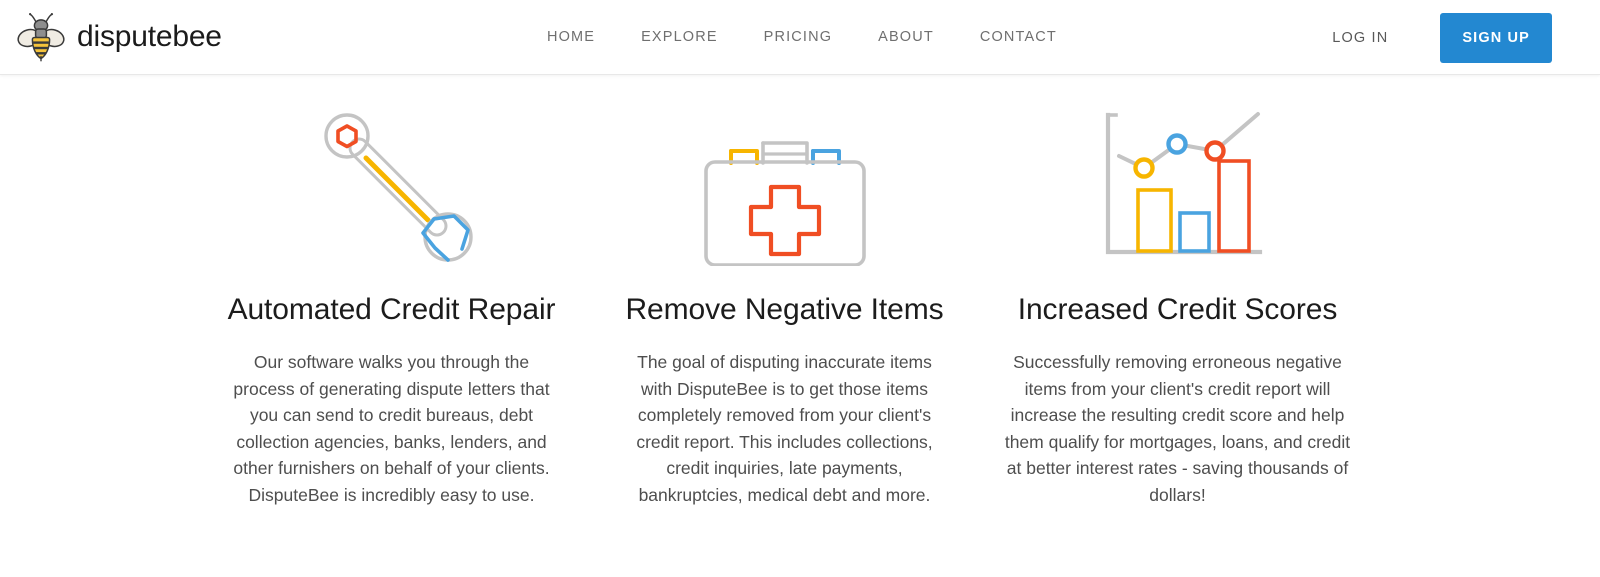 The width and height of the screenshot is (1600, 577). What do you see at coordinates (149, 36) in the screenshot?
I see `brand-name: disputebee` at bounding box center [149, 36].